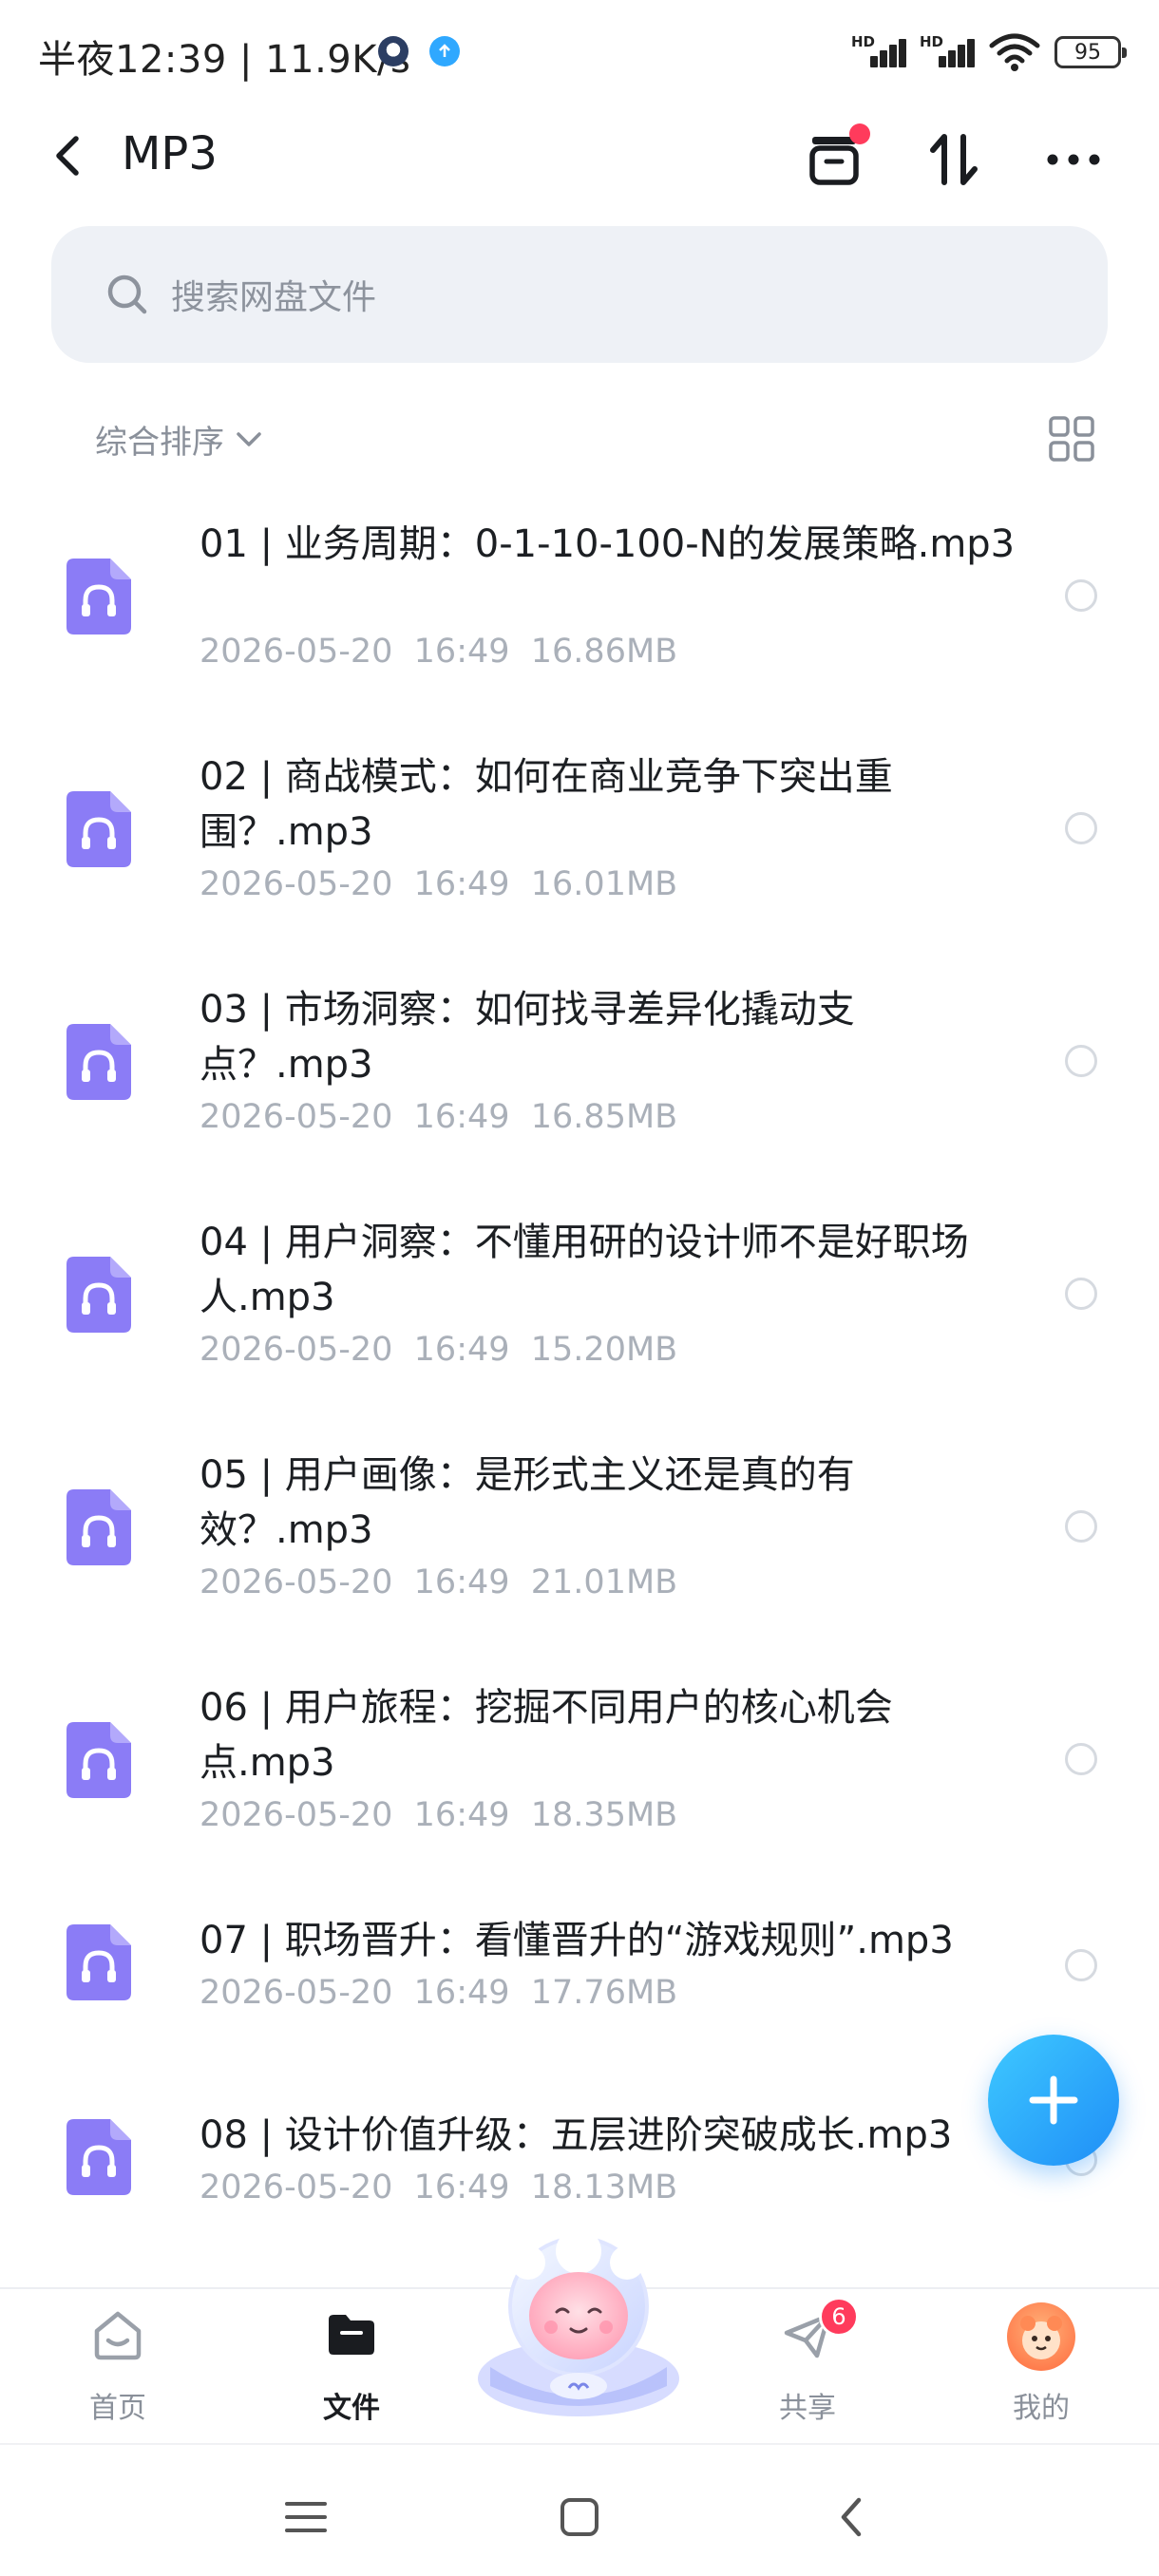 This screenshot has height=2576, width=1159. What do you see at coordinates (118, 2367) in the screenshot?
I see `nav-home: 首页` at bounding box center [118, 2367].